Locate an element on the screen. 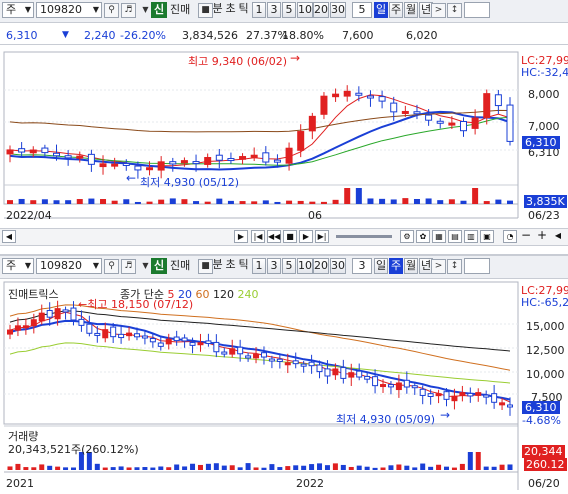 The width and height of the screenshot is (568, 494). top-scrollbar: ◀ ▶ |◀ ◀◀ ■ ▶ ▶| ⚙ ✿ ▦ ▤ ▥ ▣ ◔ − + ◀ is located at coordinates (284, 237).